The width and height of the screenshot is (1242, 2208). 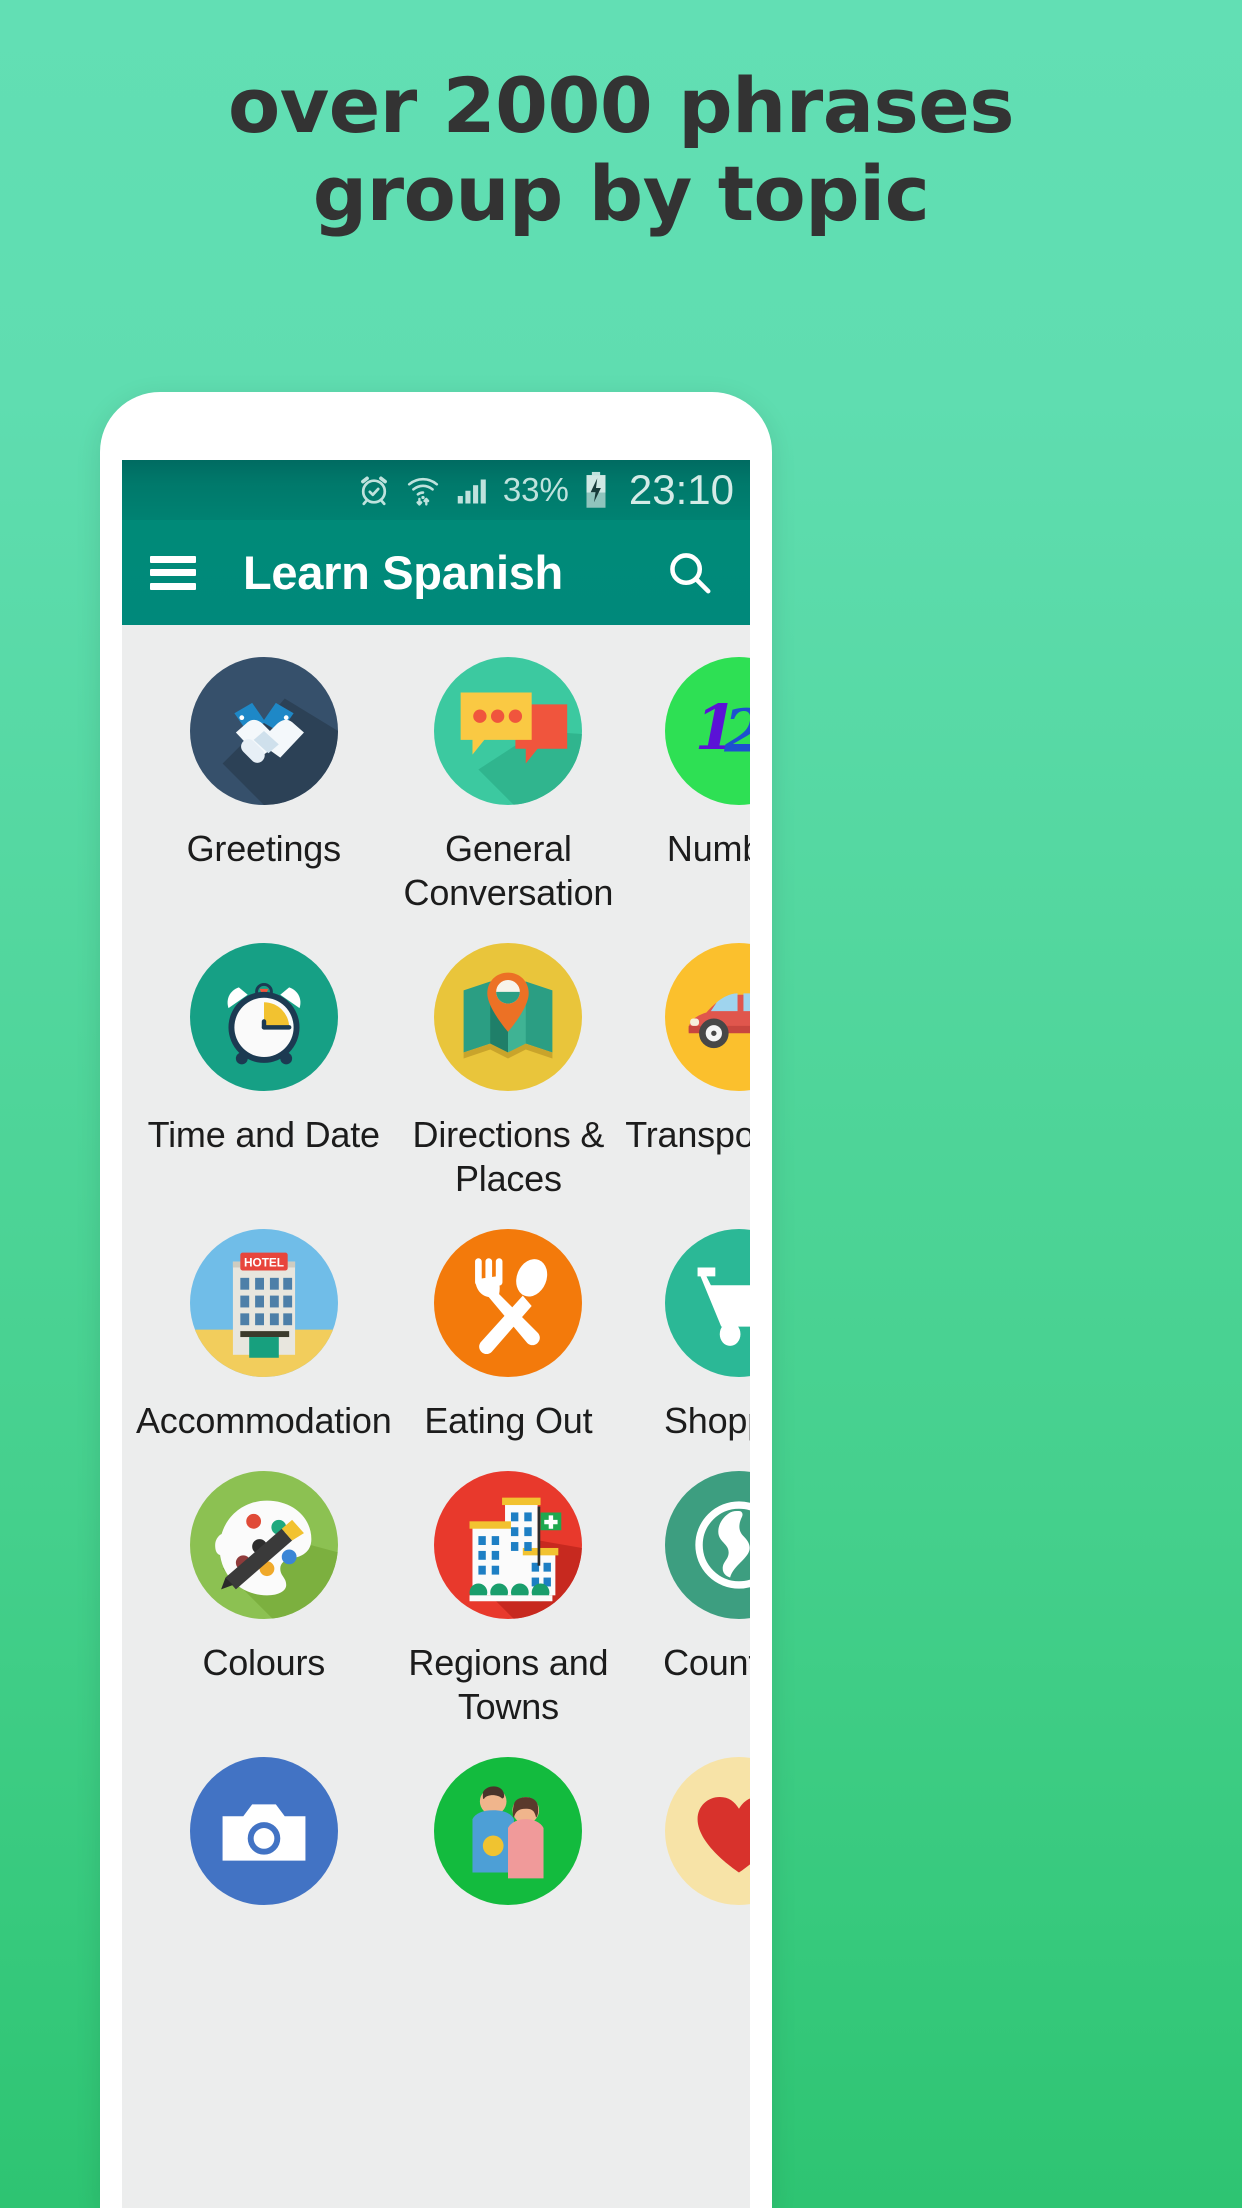 I want to click on paint-palette-icon, so click(x=263, y=1545).